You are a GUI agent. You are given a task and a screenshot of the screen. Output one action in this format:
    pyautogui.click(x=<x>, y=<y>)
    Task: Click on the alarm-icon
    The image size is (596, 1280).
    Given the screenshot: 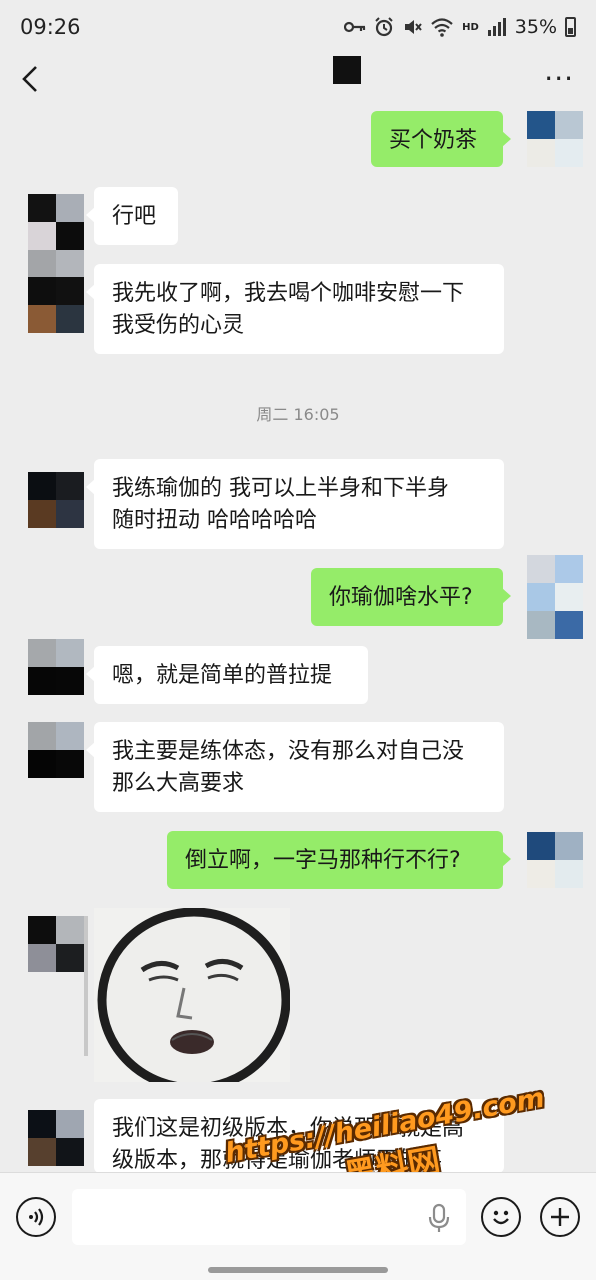 What is the action you would take?
    pyautogui.click(x=384, y=27)
    